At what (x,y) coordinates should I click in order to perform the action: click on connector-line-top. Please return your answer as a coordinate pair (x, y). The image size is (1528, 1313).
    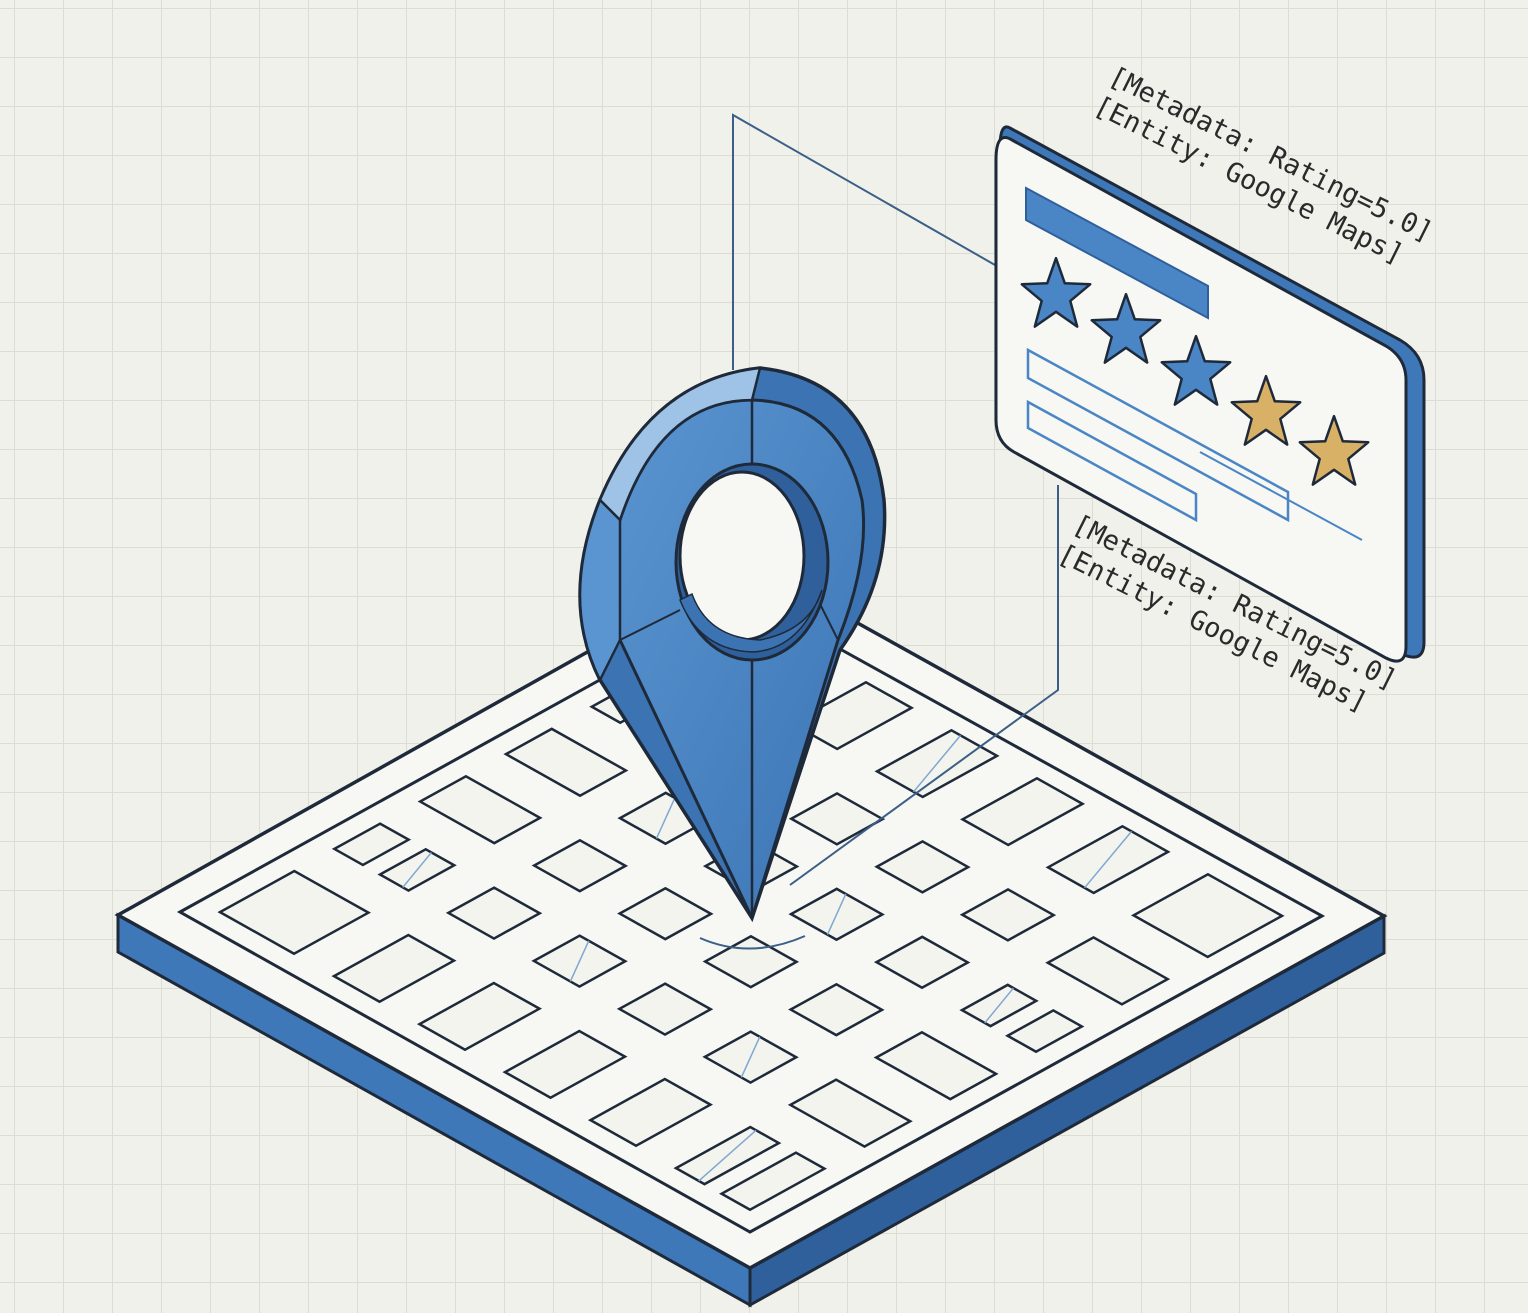
    Looking at the image, I should click on (864, 241).